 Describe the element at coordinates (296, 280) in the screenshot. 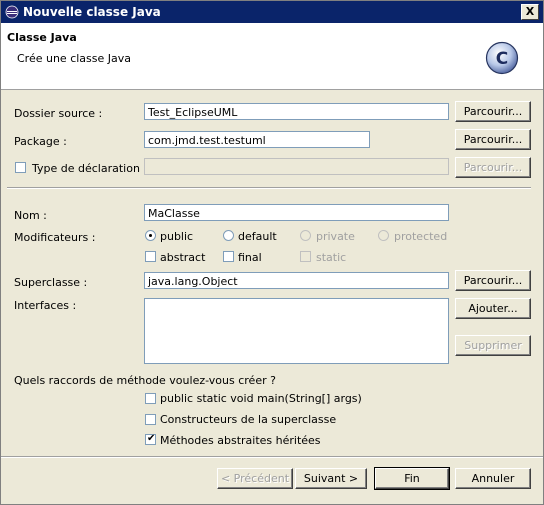

I see `superclass-field: java.lang.Object` at that location.